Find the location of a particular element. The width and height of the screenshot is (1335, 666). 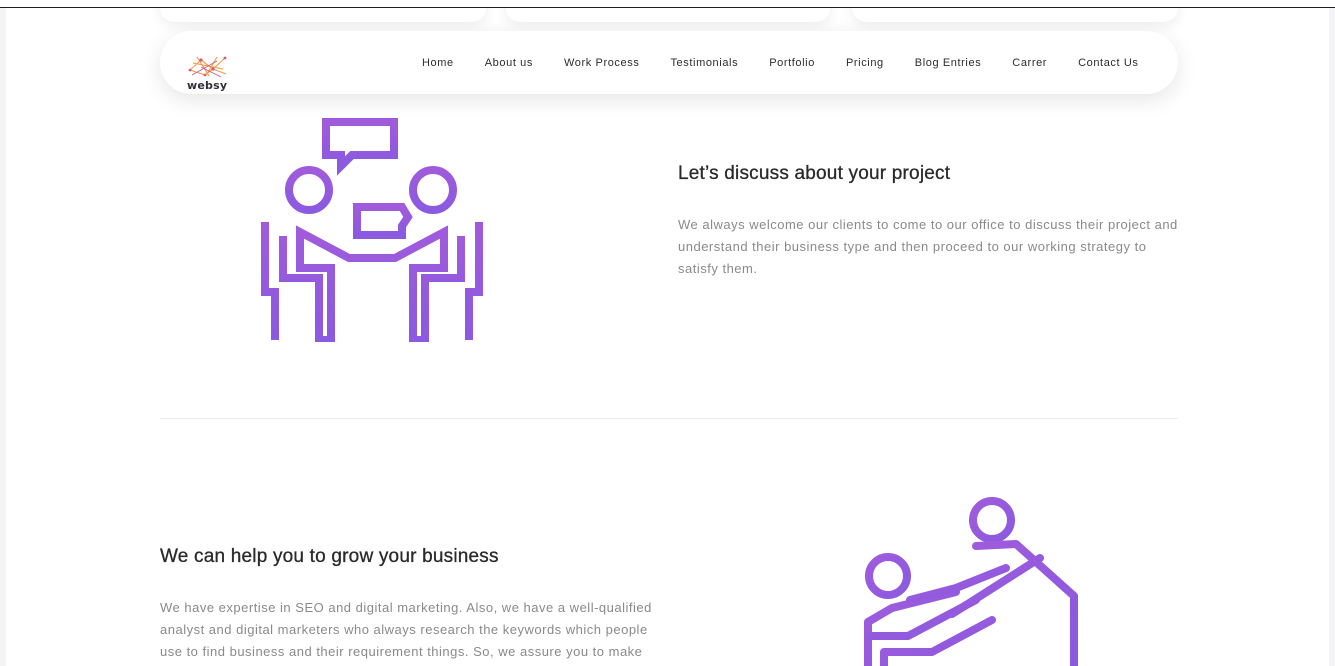

nav-item-portfolio: Portfolio is located at coordinates (792, 63).